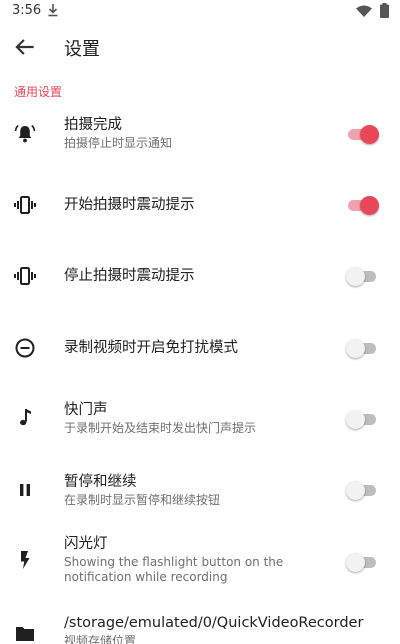 The width and height of the screenshot is (400, 644). Describe the element at coordinates (25, 133) in the screenshot. I see `bell-ringing-icon` at that location.